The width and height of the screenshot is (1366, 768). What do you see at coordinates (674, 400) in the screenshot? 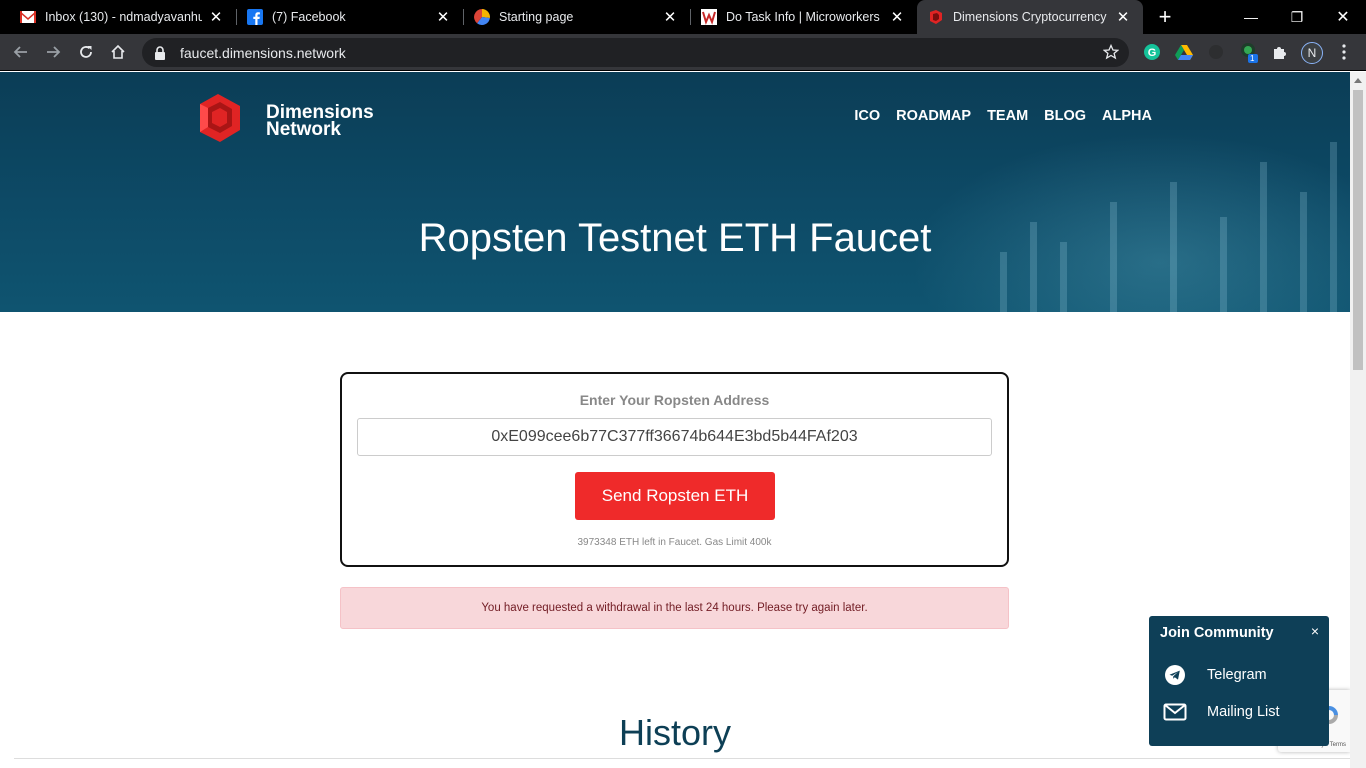
I see `address-label: Enter Your Ropsten Address` at bounding box center [674, 400].